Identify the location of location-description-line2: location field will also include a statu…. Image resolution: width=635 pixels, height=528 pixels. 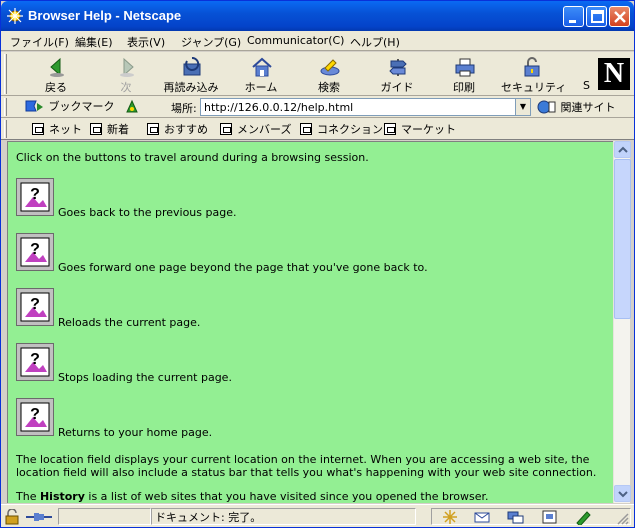
(306, 472).